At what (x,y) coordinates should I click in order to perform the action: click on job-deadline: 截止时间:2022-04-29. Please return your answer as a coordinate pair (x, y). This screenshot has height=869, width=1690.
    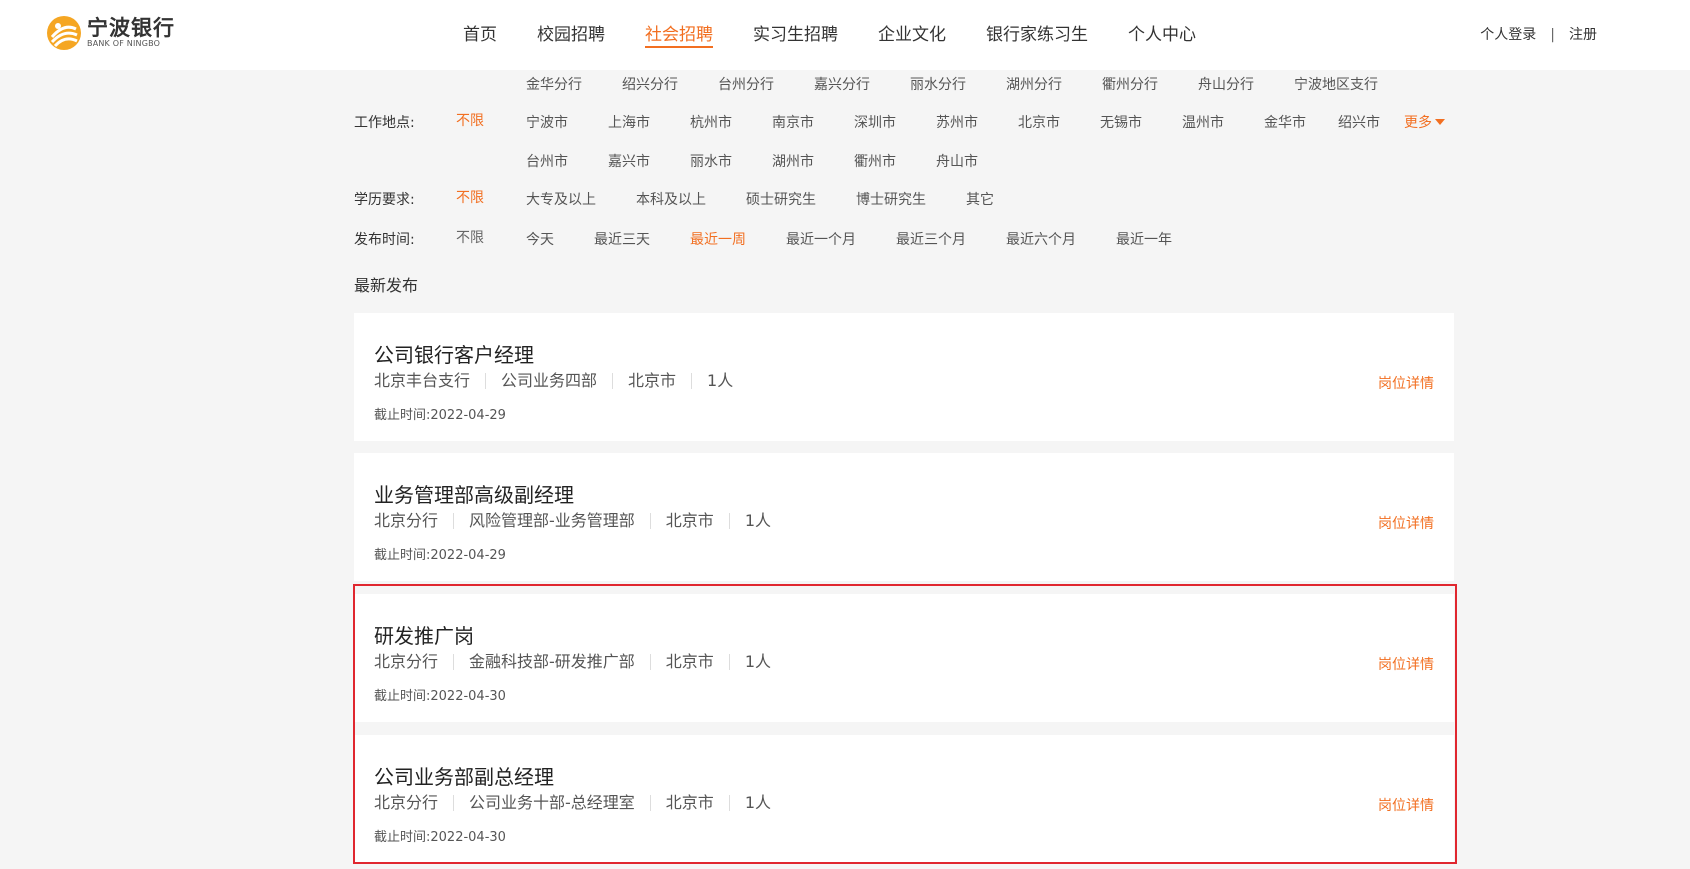
    Looking at the image, I should click on (440, 413).